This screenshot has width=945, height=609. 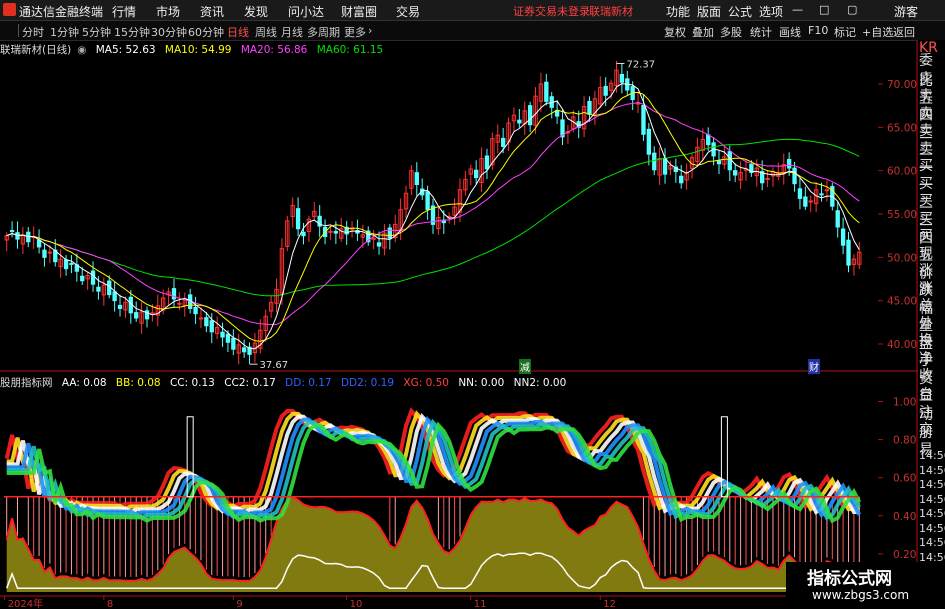 What do you see at coordinates (904, 441) in the screenshot?
I see `indicator-tick-label: 0.80` at bounding box center [904, 441].